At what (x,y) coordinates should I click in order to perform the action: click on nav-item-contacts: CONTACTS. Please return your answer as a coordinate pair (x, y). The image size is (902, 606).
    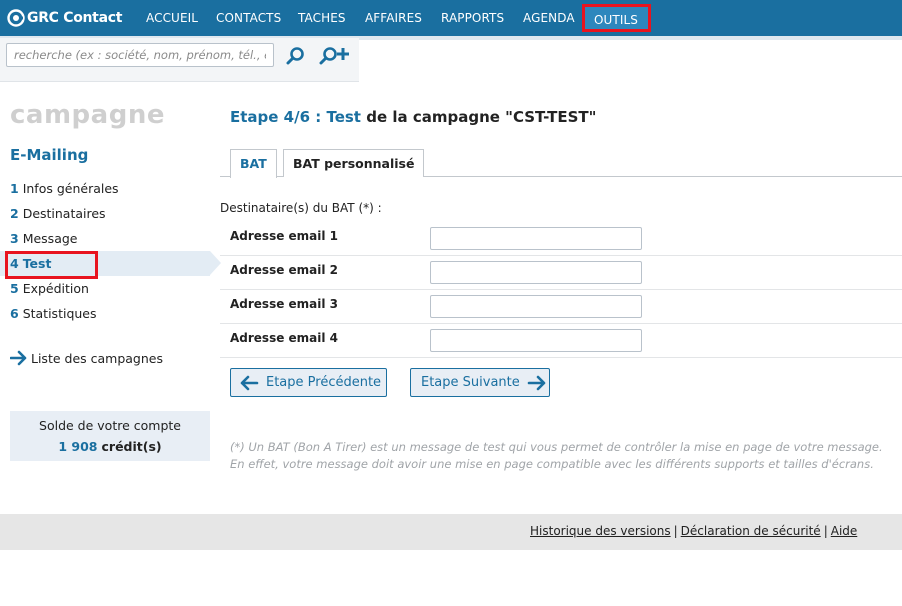
    Looking at the image, I should click on (248, 18).